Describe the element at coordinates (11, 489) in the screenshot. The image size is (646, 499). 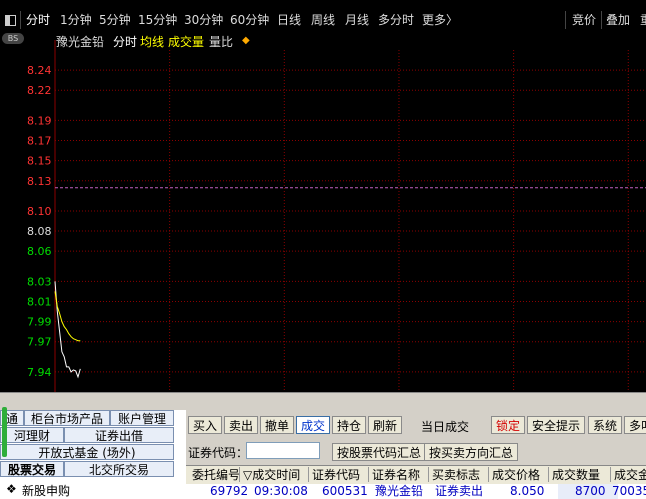
I see `tree-node-icon: ❖` at that location.